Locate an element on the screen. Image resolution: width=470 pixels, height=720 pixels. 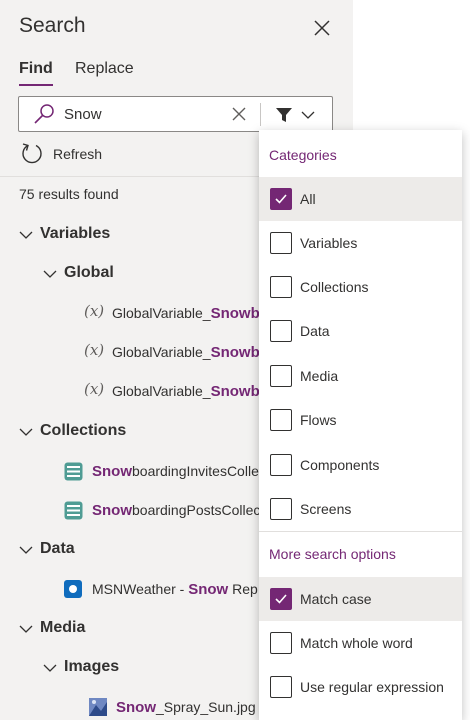
item-rest: boardingInvitesColle is located at coordinates (195, 471).